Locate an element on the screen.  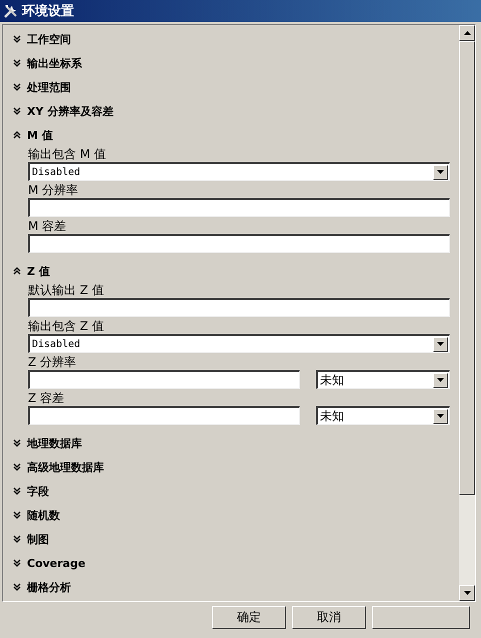
tools-icon is located at coordinates (11, 11).